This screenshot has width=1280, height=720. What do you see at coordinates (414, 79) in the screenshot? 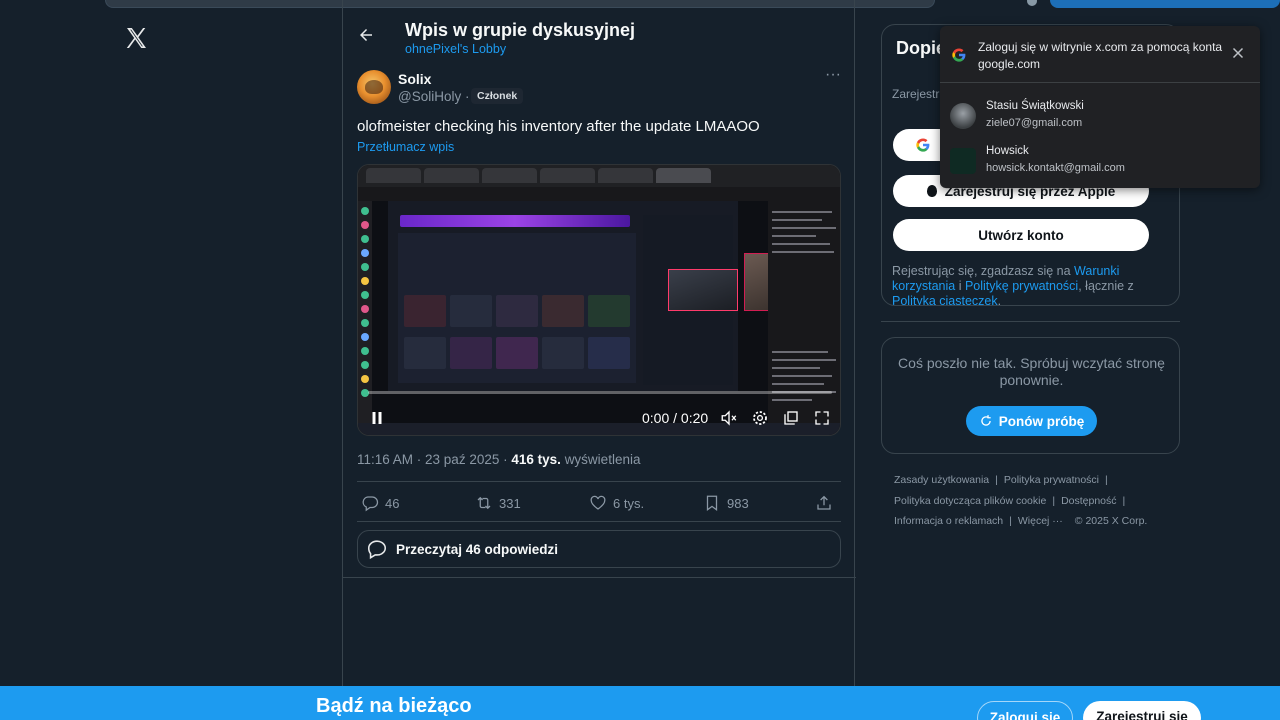
I see `author-name: Solix` at bounding box center [414, 79].